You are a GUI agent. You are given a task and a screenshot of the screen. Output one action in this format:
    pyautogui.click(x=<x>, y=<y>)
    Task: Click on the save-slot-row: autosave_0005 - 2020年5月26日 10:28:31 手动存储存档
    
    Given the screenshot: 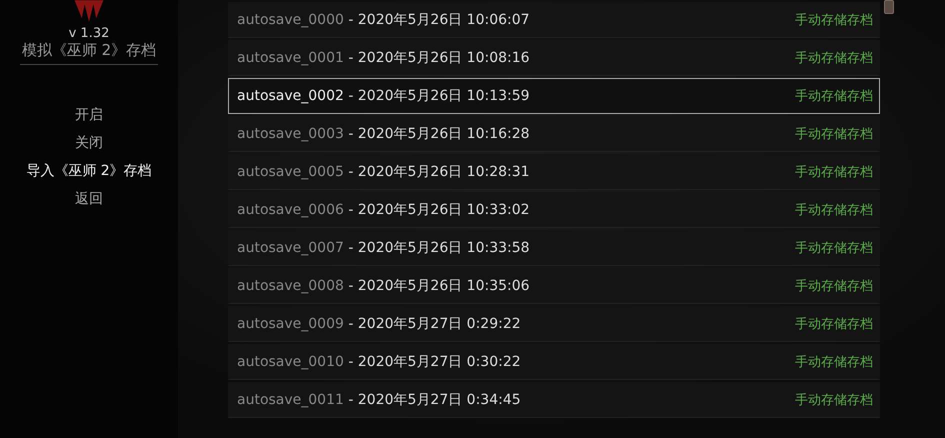 What is the action you would take?
    pyautogui.click(x=554, y=172)
    